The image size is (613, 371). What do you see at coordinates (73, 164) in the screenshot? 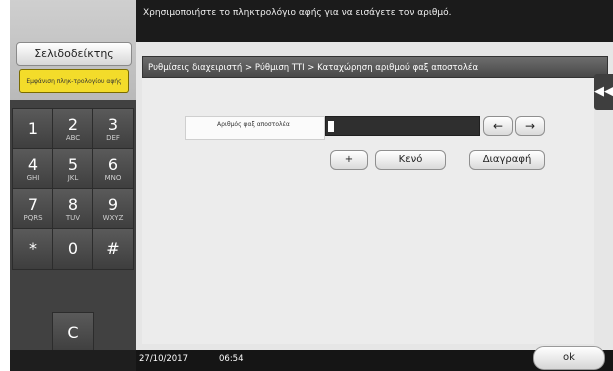
I see `key-digit: 5` at bounding box center [73, 164].